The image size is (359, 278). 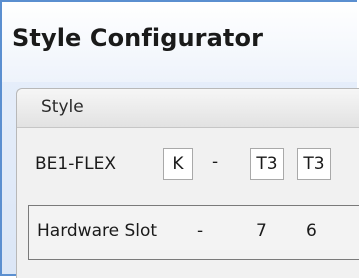 What do you see at coordinates (200, 231) in the screenshot?
I see `hardware-slot-value-1: -` at bounding box center [200, 231].